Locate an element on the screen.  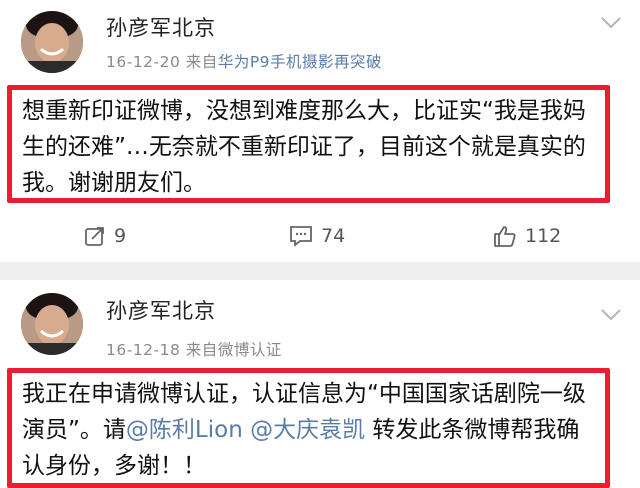
like-count: 112 is located at coordinates (543, 236).